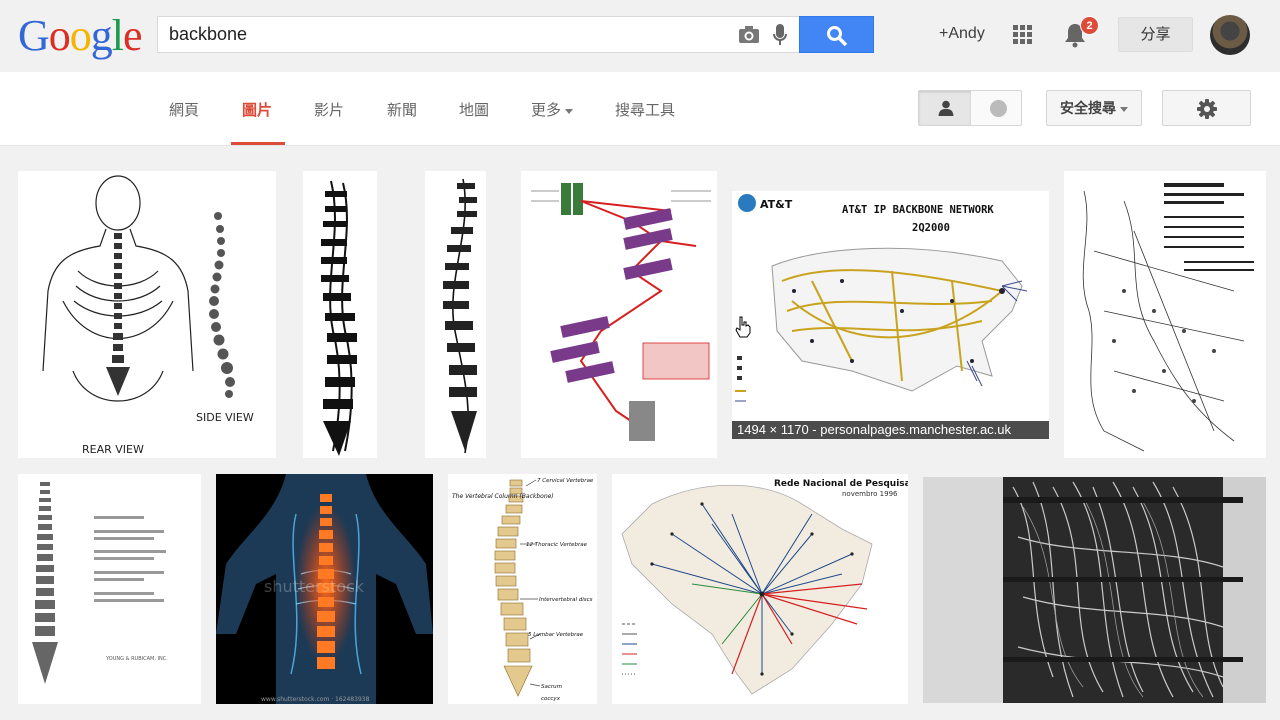 The width and height of the screenshot is (1280, 720). I want to click on top-bar: Google +Andy 2 分享, so click(640, 36).